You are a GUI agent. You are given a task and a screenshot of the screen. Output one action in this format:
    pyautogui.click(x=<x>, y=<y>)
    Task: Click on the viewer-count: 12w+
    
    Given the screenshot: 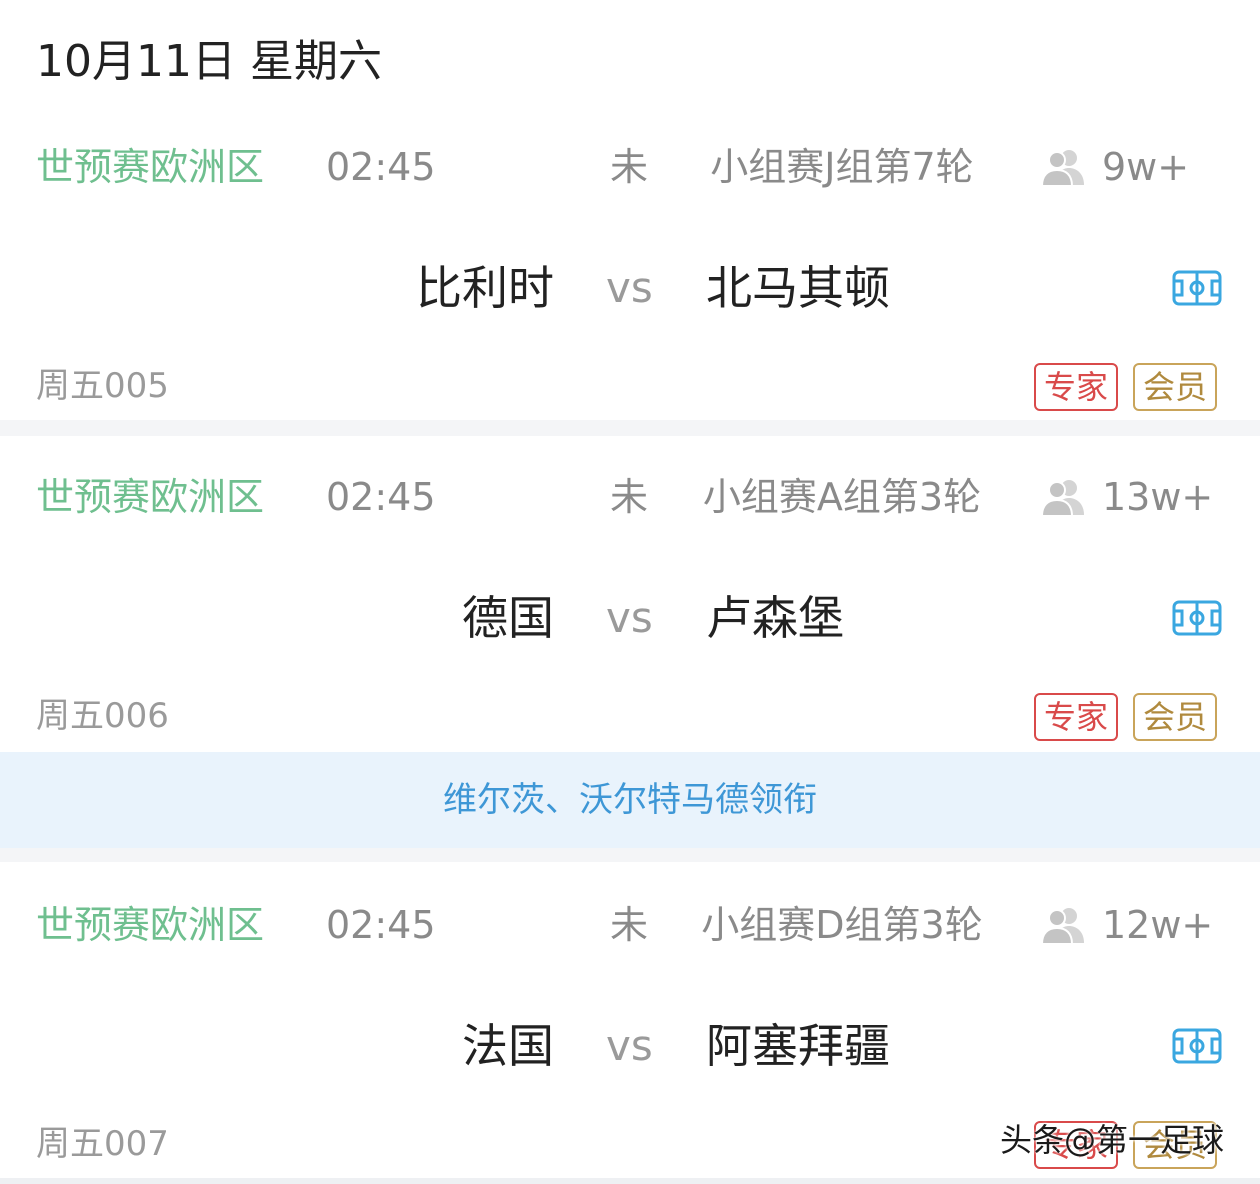 What is the action you would take?
    pyautogui.click(x=1158, y=925)
    